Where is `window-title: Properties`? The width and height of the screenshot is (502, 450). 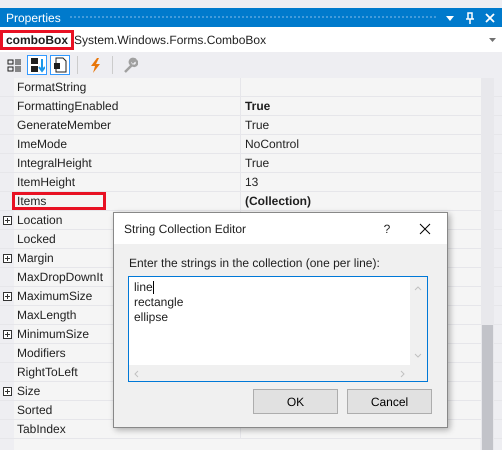
window-title: Properties is located at coordinates (33, 17).